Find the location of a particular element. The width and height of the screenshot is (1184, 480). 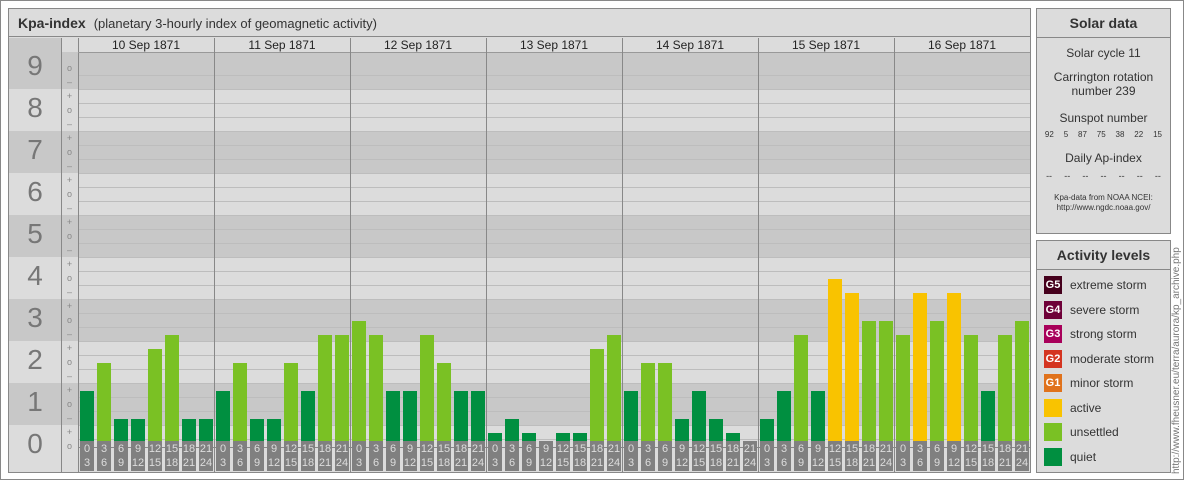

carrington-line2: number 239 is located at coordinates (1103, 91).